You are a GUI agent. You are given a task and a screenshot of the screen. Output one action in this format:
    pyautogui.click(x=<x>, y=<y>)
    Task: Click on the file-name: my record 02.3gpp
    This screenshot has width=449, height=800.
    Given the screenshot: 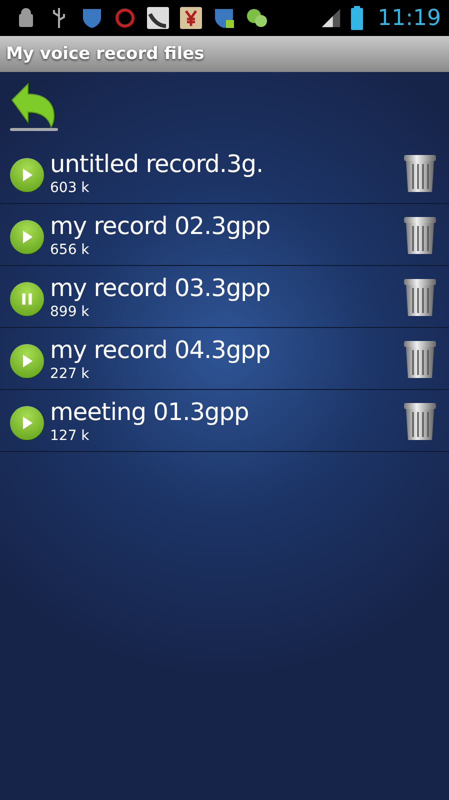 What is the action you would take?
    pyautogui.click(x=161, y=225)
    